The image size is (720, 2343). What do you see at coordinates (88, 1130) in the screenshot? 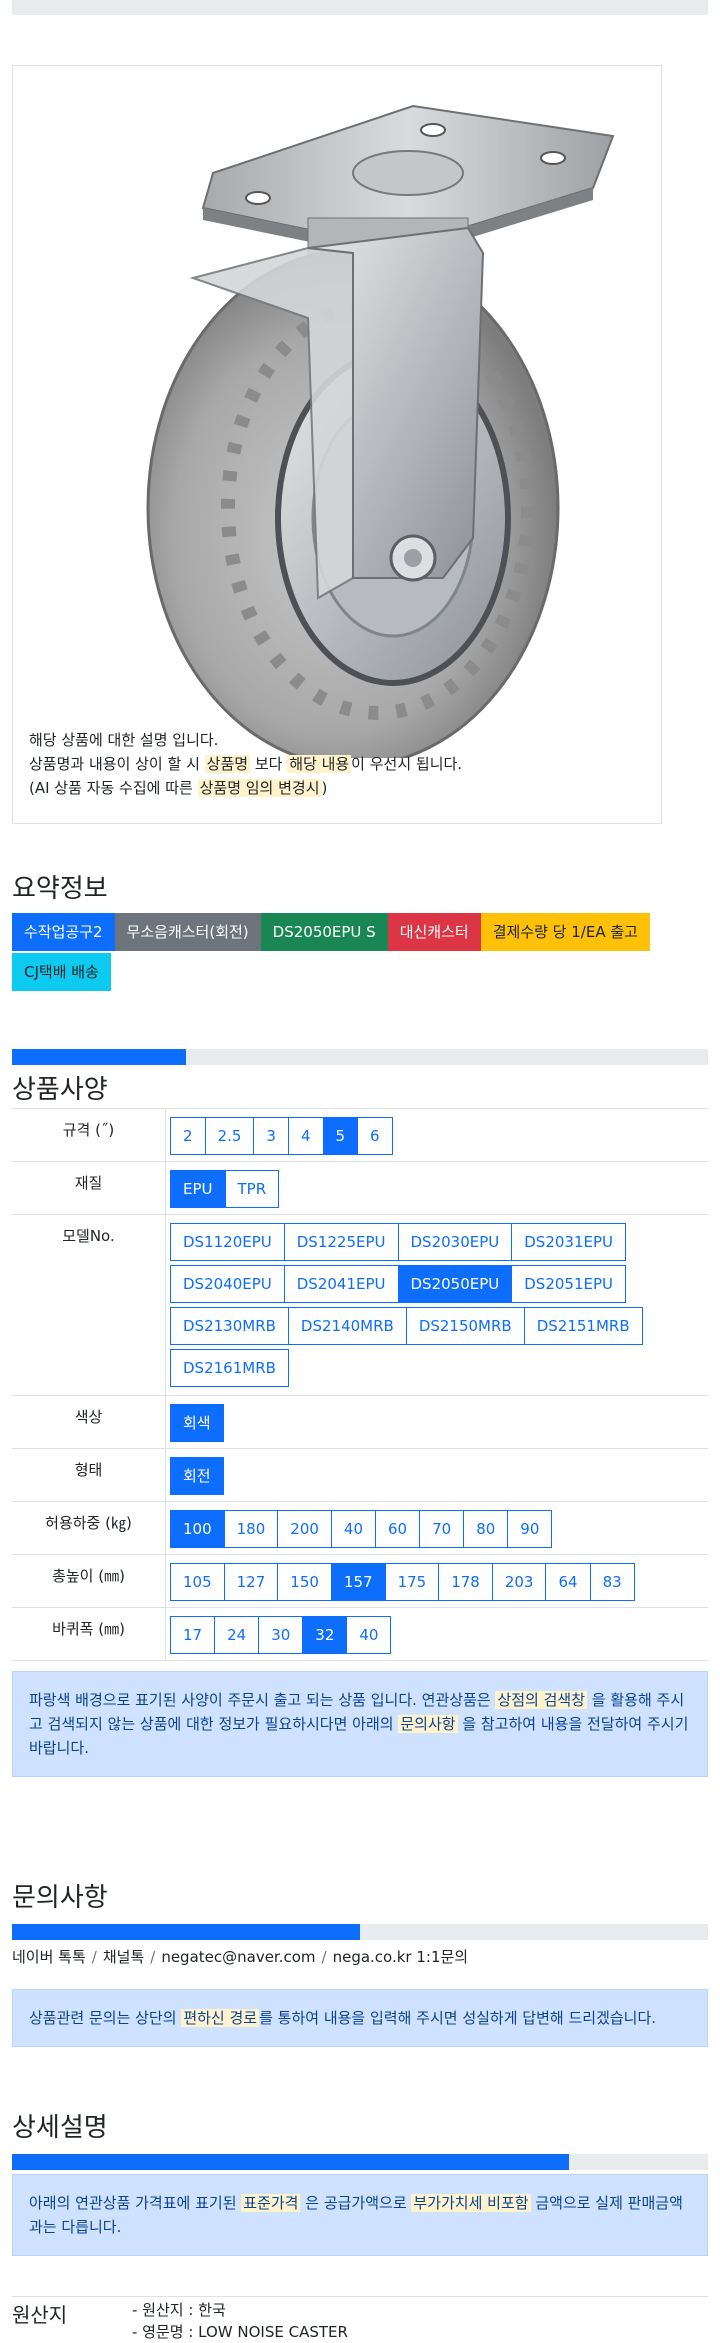
I see `spec-label: 규격 (˝)` at bounding box center [88, 1130].